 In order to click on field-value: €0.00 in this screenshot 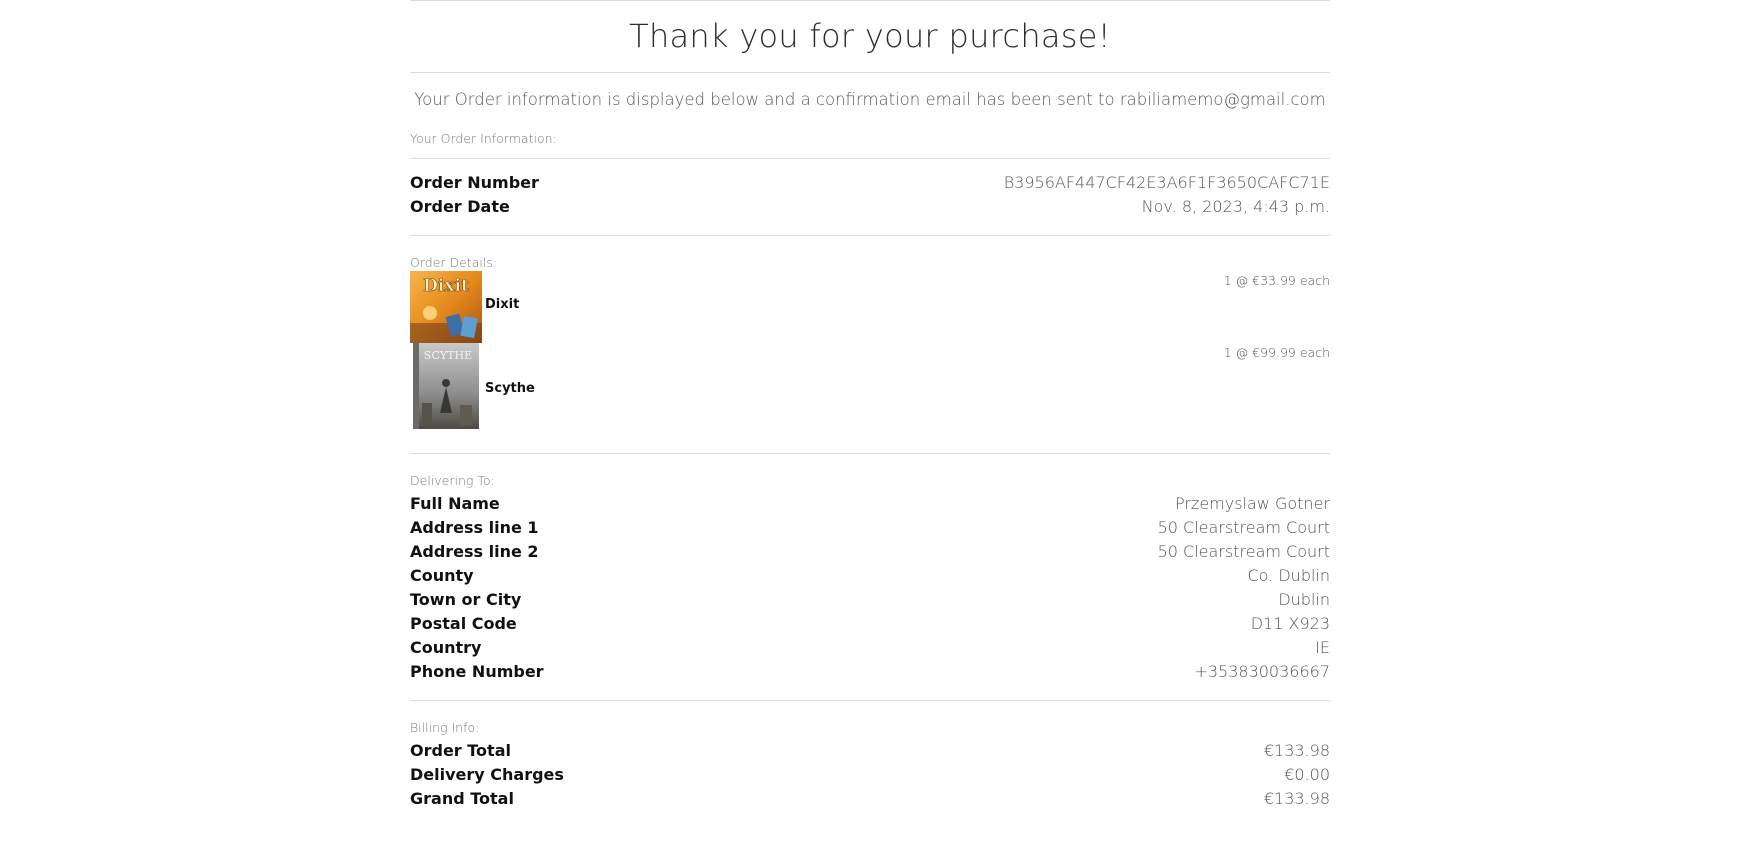, I will do `click(1307, 774)`.